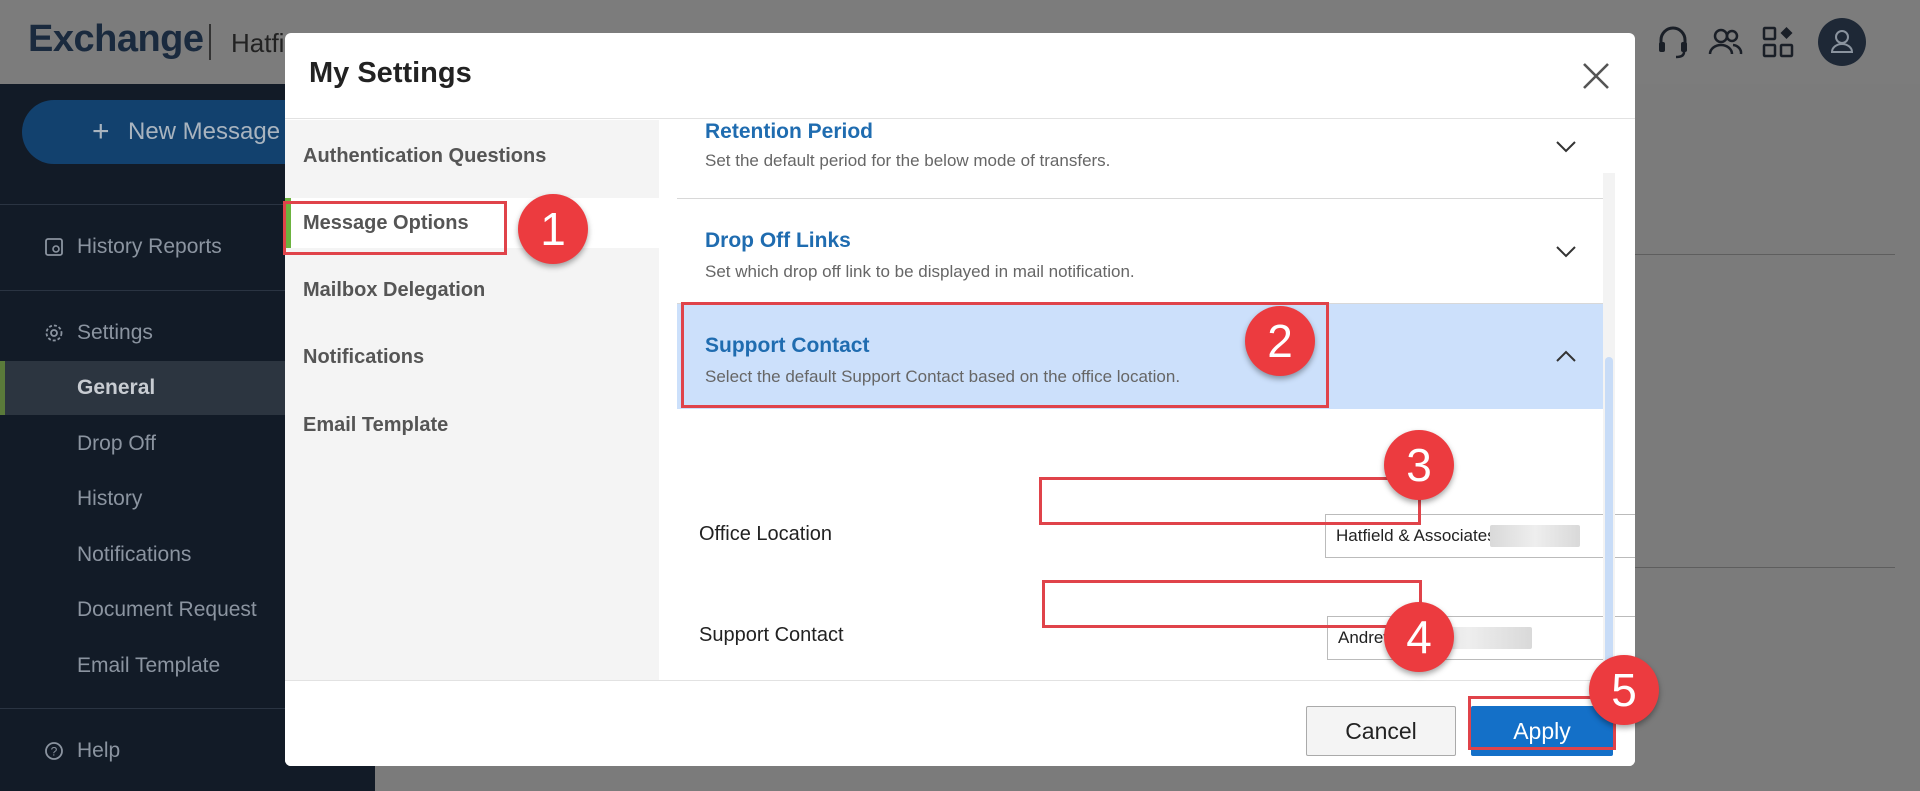  I want to click on headset-icon, so click(1673, 42).